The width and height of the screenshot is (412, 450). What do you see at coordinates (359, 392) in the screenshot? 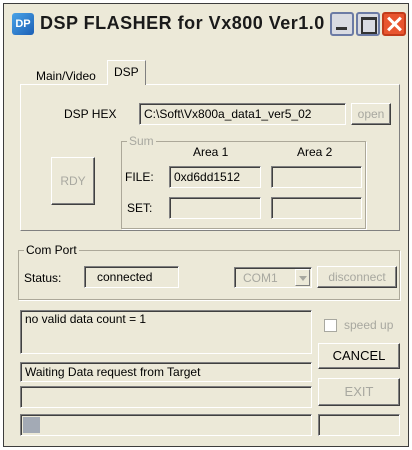
I see `exit-button: EXIT` at bounding box center [359, 392].